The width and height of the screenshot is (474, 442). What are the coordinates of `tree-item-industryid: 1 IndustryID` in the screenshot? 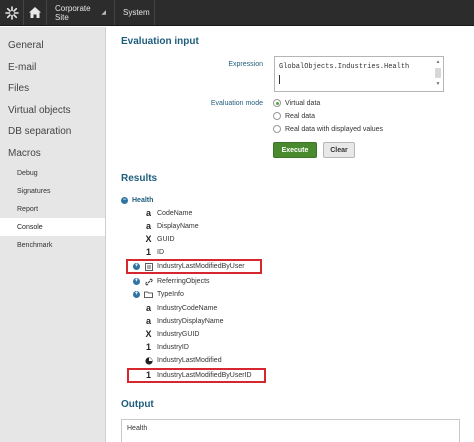 It's located at (166, 347).